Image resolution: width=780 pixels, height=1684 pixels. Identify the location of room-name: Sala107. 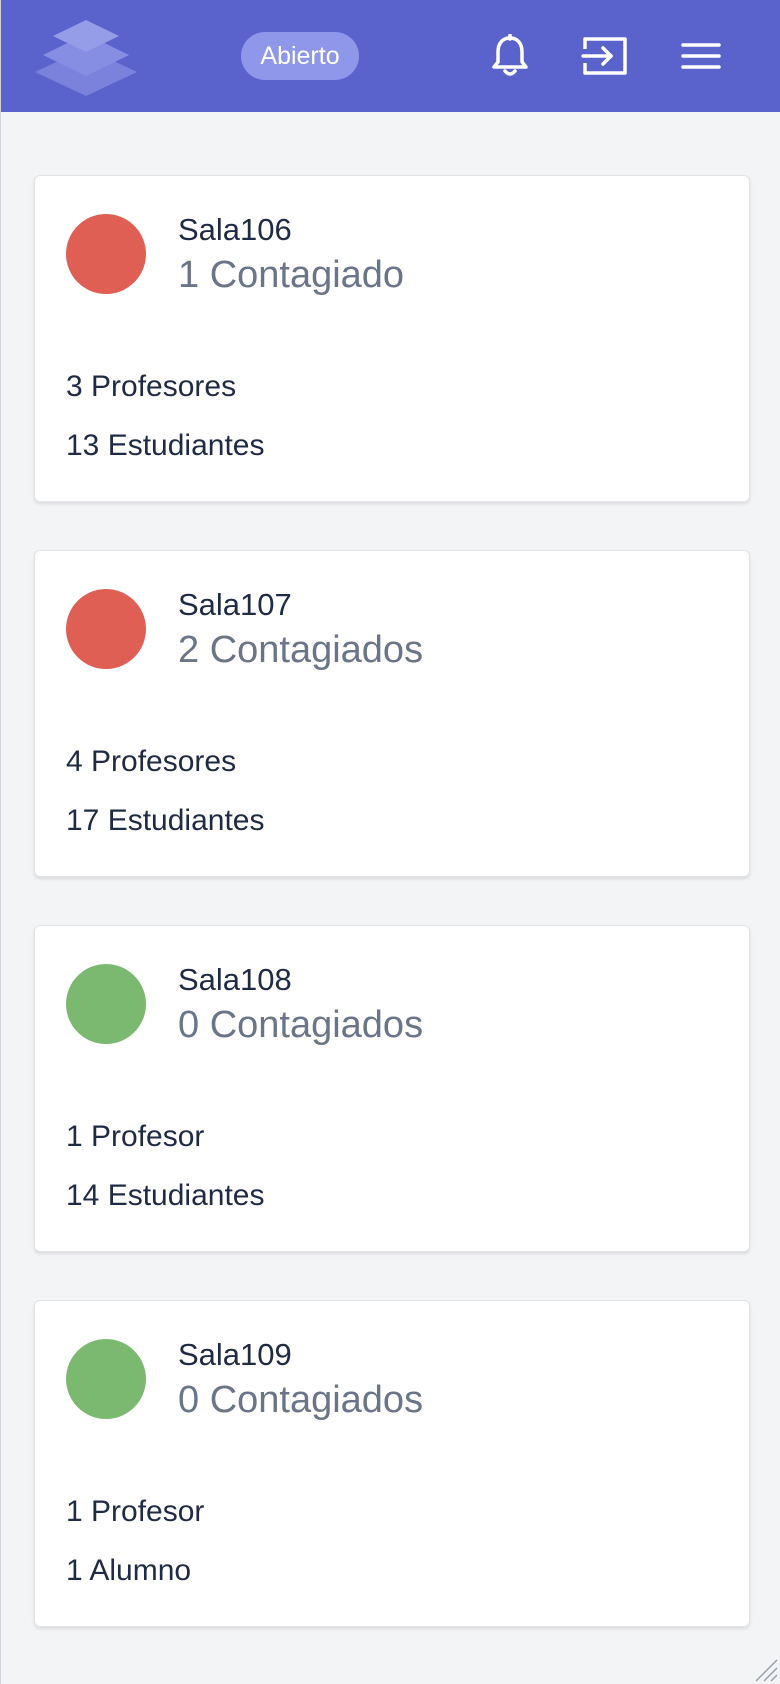
(235, 604).